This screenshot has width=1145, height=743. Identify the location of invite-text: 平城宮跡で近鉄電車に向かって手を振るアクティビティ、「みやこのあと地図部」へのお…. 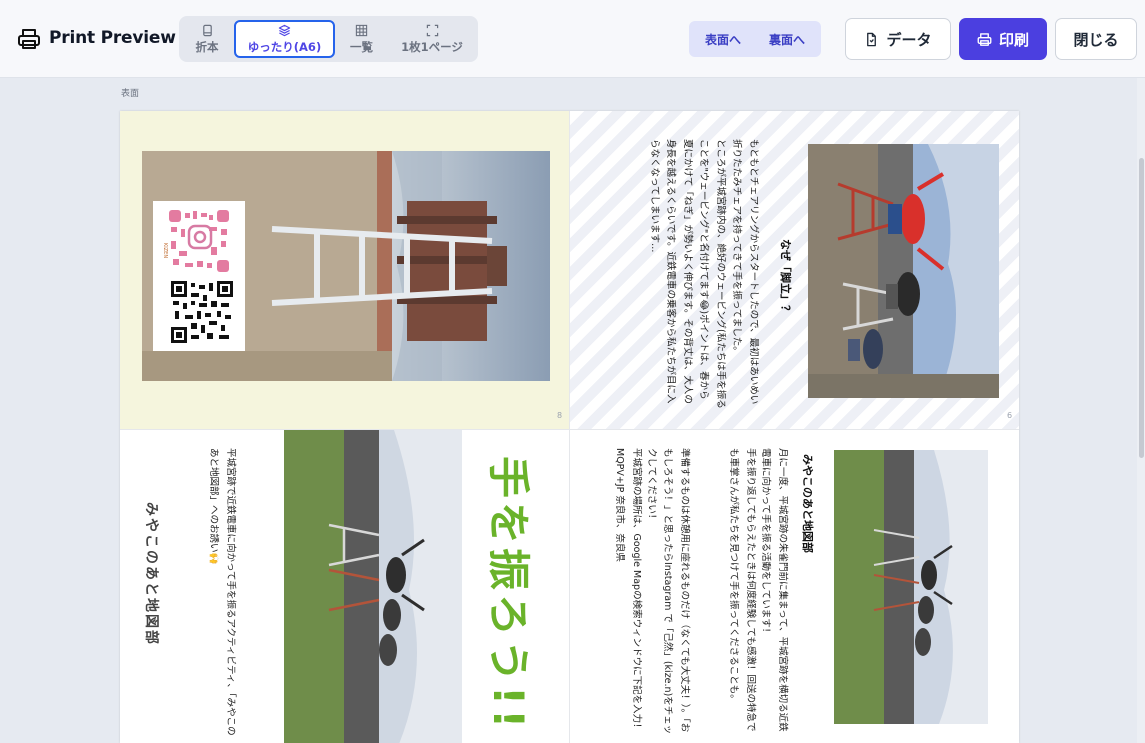
(222, 592).